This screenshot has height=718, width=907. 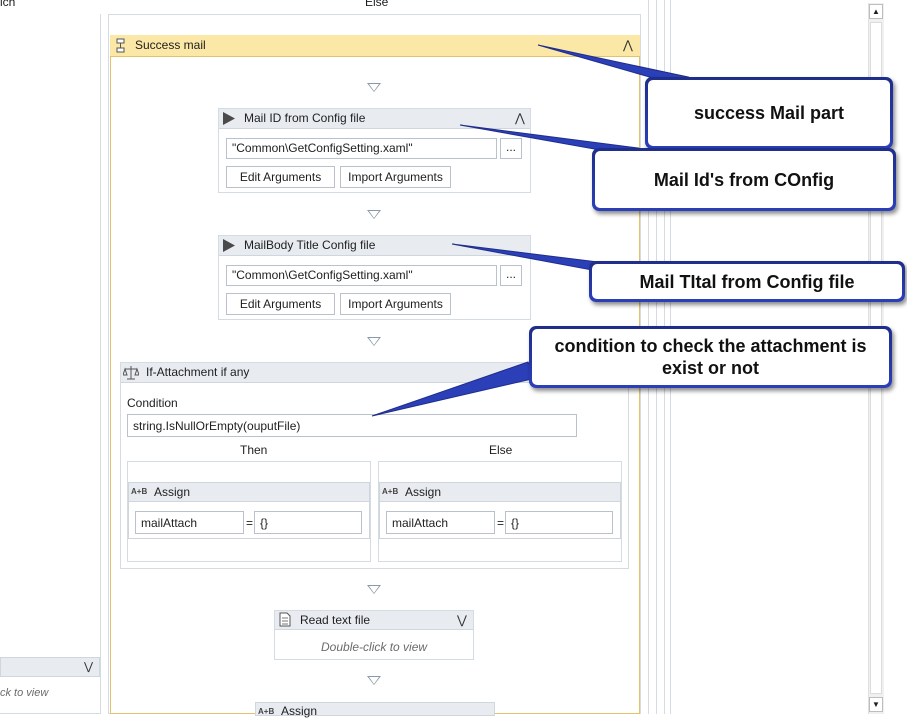 I want to click on callout-mail-id: Mail Id's from COnfig, so click(x=744, y=179).